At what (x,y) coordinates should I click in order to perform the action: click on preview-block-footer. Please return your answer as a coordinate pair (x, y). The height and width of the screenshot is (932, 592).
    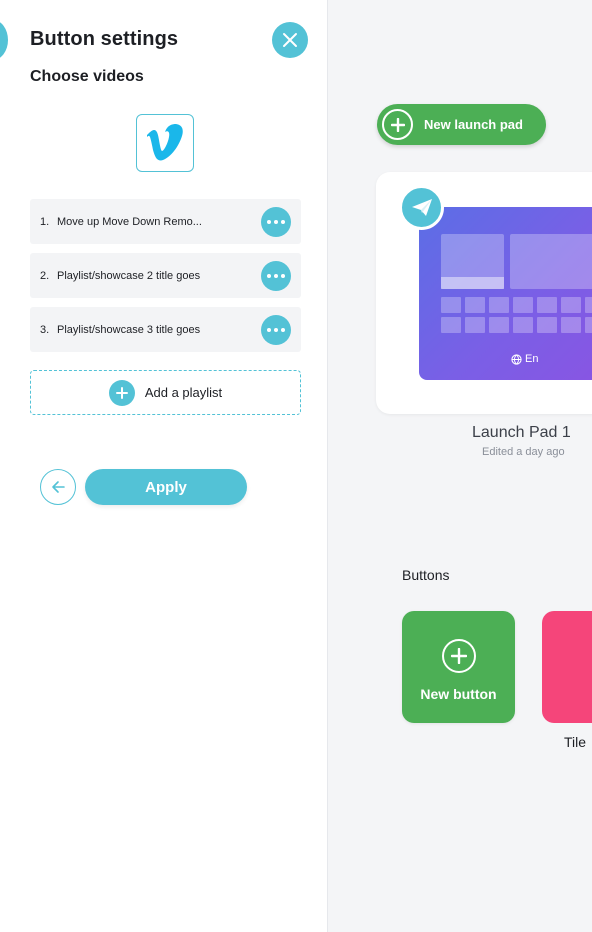
    Looking at the image, I should click on (472, 283).